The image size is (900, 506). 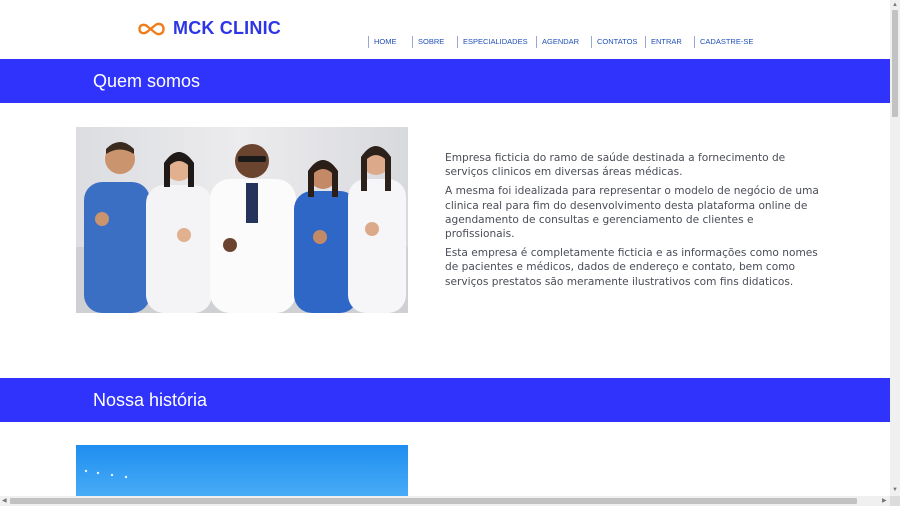 What do you see at coordinates (151, 28) in the screenshot?
I see `infinity-icon` at bounding box center [151, 28].